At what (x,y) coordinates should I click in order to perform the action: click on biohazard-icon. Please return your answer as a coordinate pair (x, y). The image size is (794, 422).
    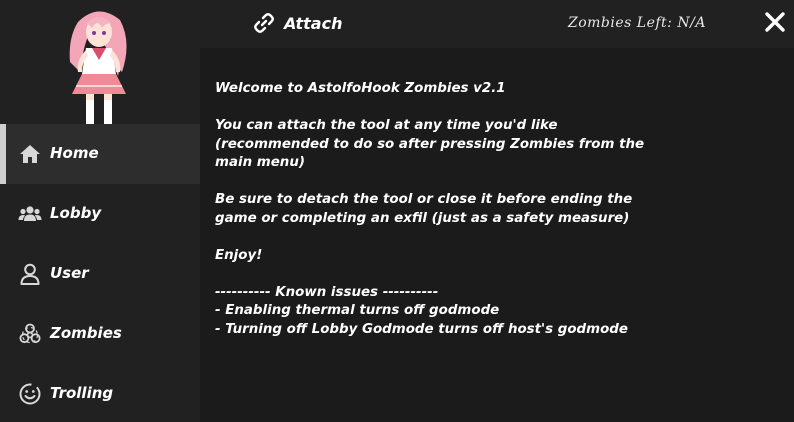
    Looking at the image, I should click on (30, 333).